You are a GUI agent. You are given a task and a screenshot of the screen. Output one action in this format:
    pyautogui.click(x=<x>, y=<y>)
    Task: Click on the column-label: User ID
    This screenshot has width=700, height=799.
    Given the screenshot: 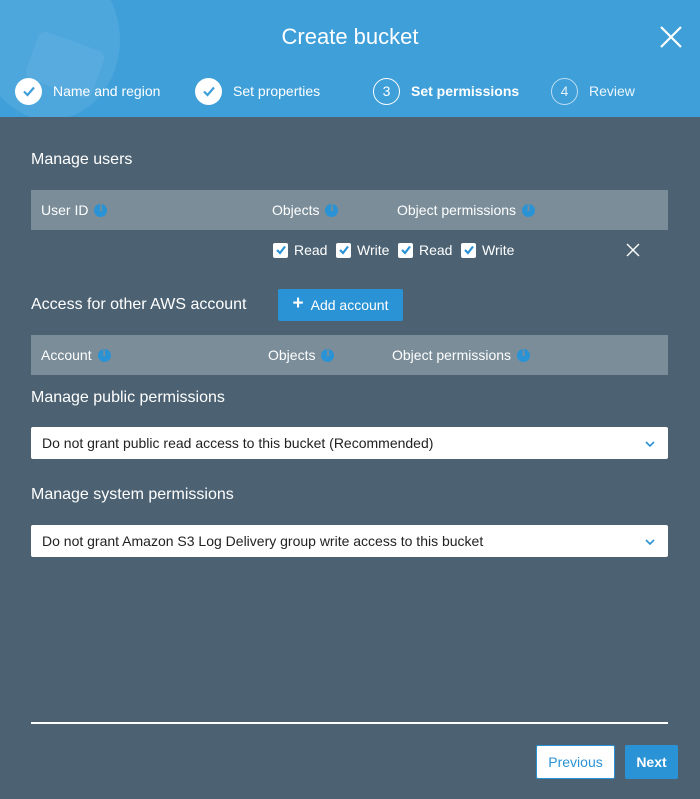 What is the action you would take?
    pyautogui.click(x=65, y=210)
    